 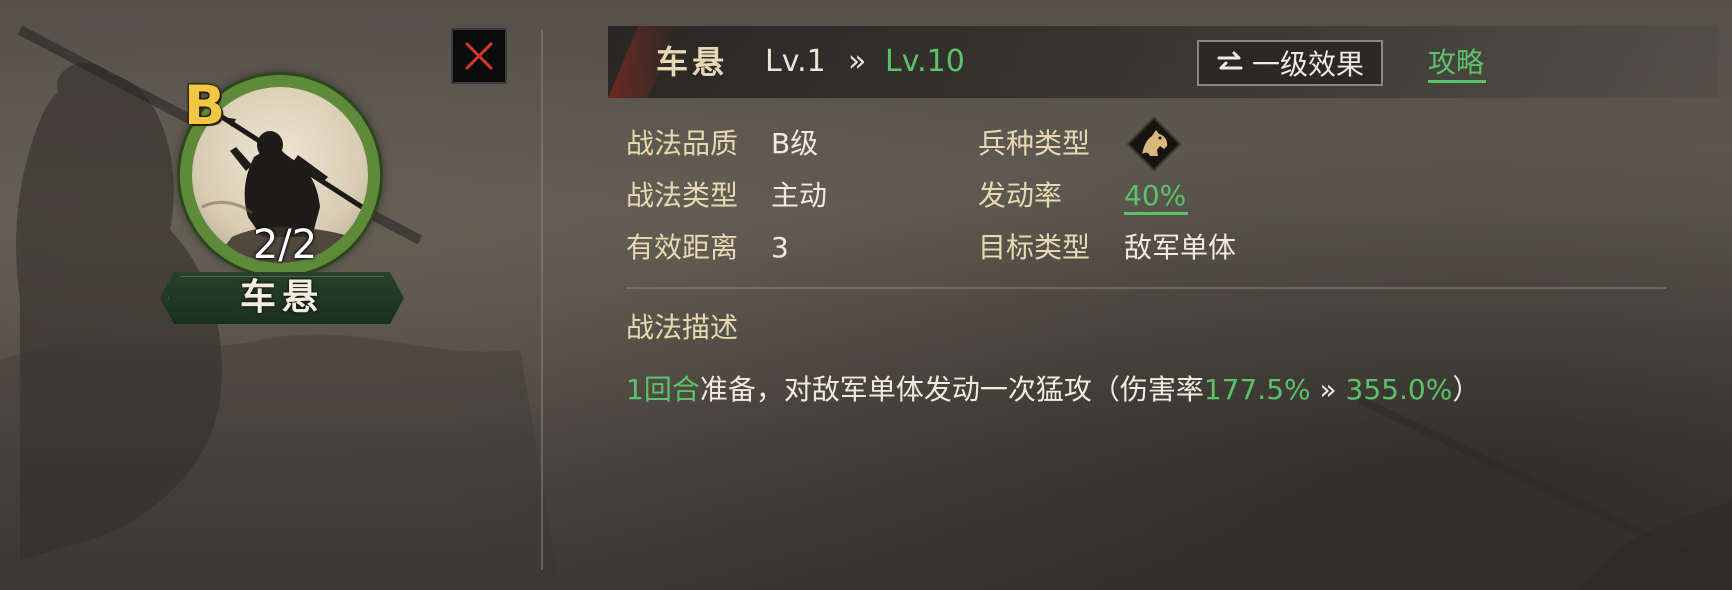 What do you see at coordinates (205, 105) in the screenshot?
I see `grade-badge: B` at bounding box center [205, 105].